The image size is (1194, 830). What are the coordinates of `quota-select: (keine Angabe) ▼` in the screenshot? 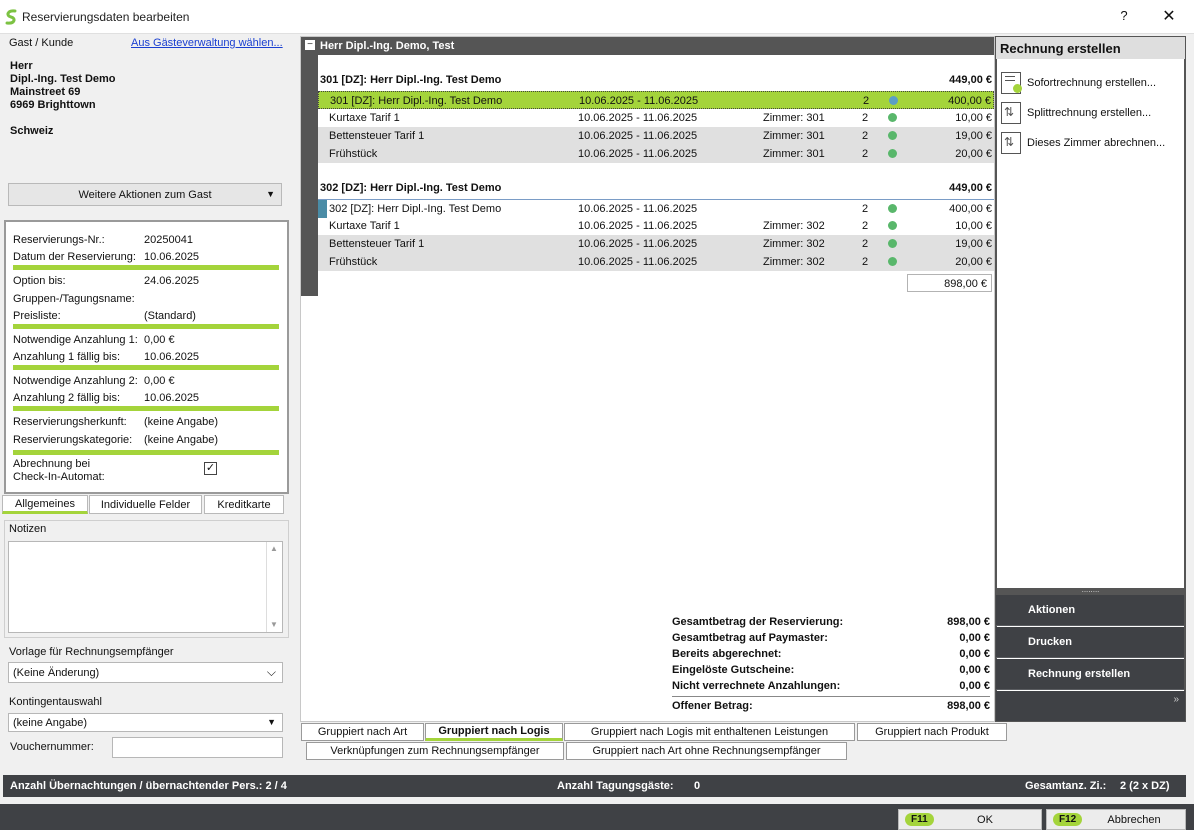 It's located at (145, 722).